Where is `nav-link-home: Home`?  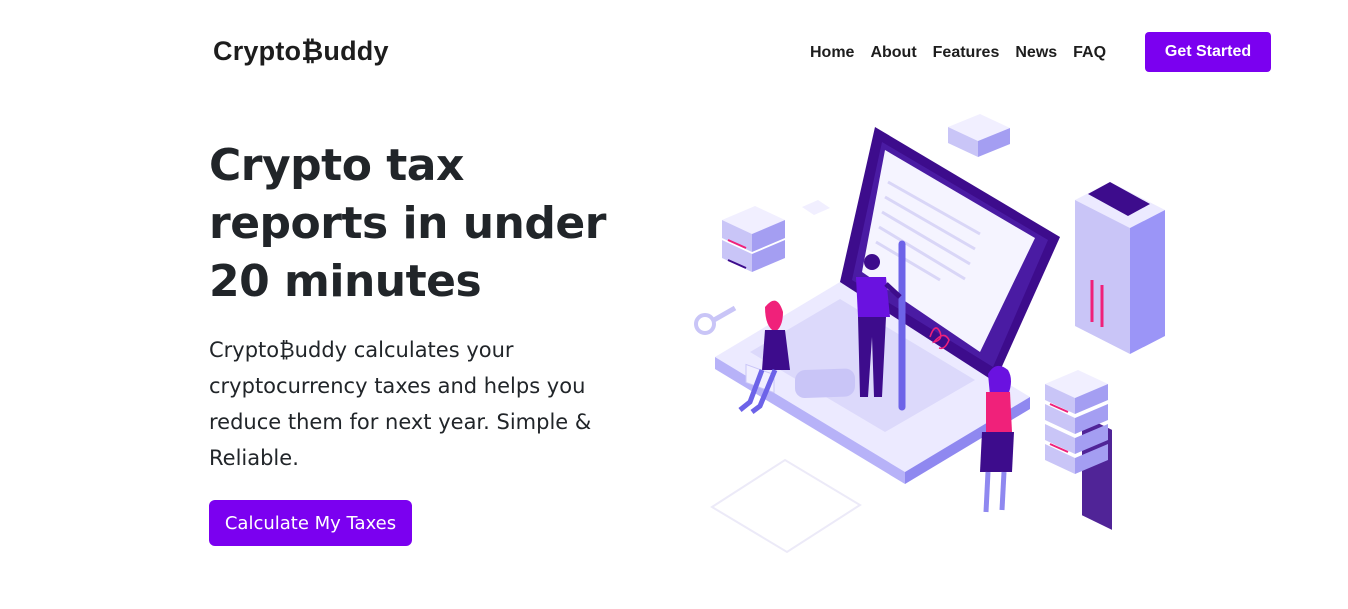 nav-link-home: Home is located at coordinates (832, 53).